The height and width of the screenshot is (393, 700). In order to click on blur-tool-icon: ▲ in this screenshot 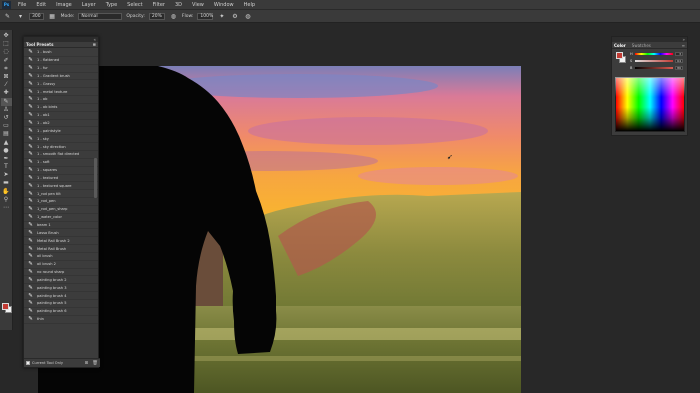, I will do `click(6, 142)`.